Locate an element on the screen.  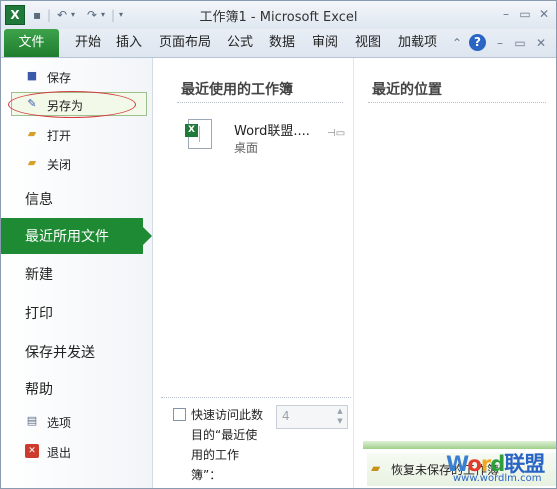
nav-info: 信息 is located at coordinates (39, 199).